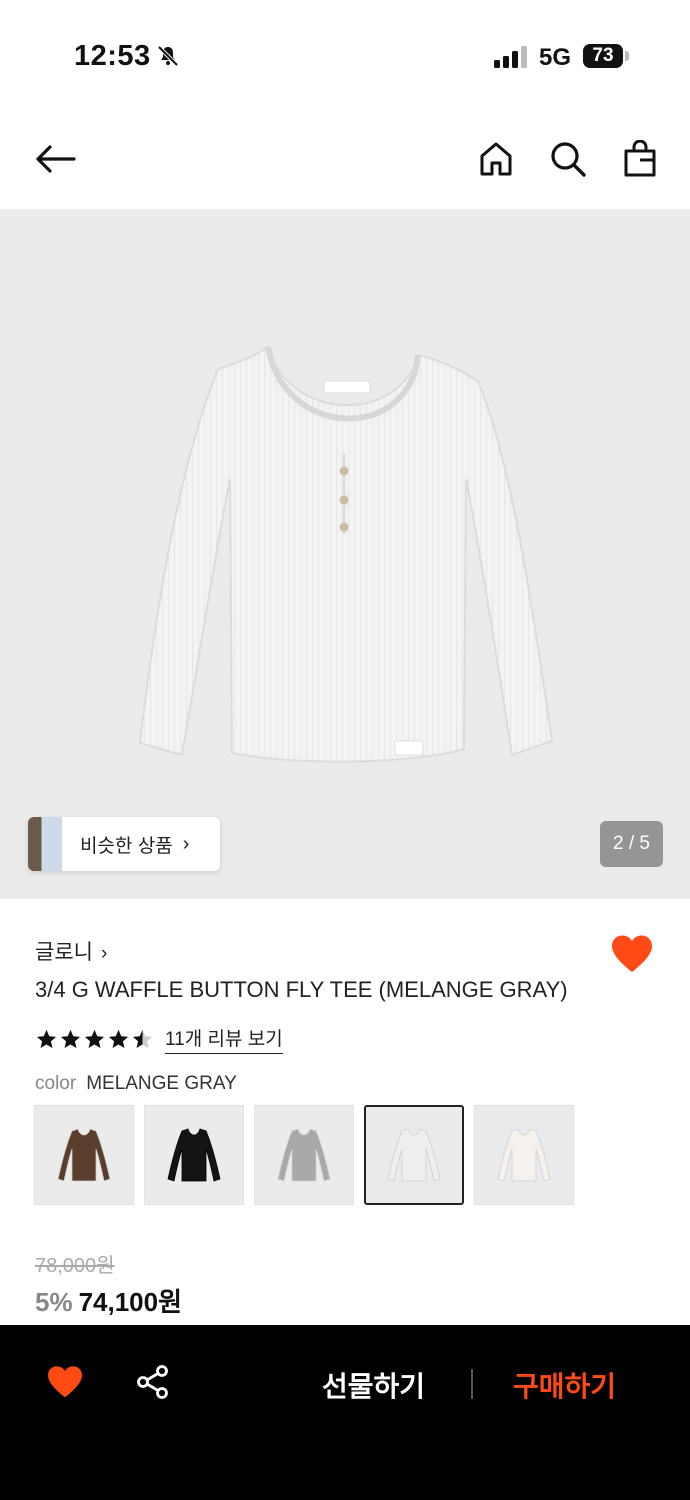 Image resolution: width=690 pixels, height=1500 pixels. What do you see at coordinates (153, 1382) in the screenshot?
I see `share-icon` at bounding box center [153, 1382].